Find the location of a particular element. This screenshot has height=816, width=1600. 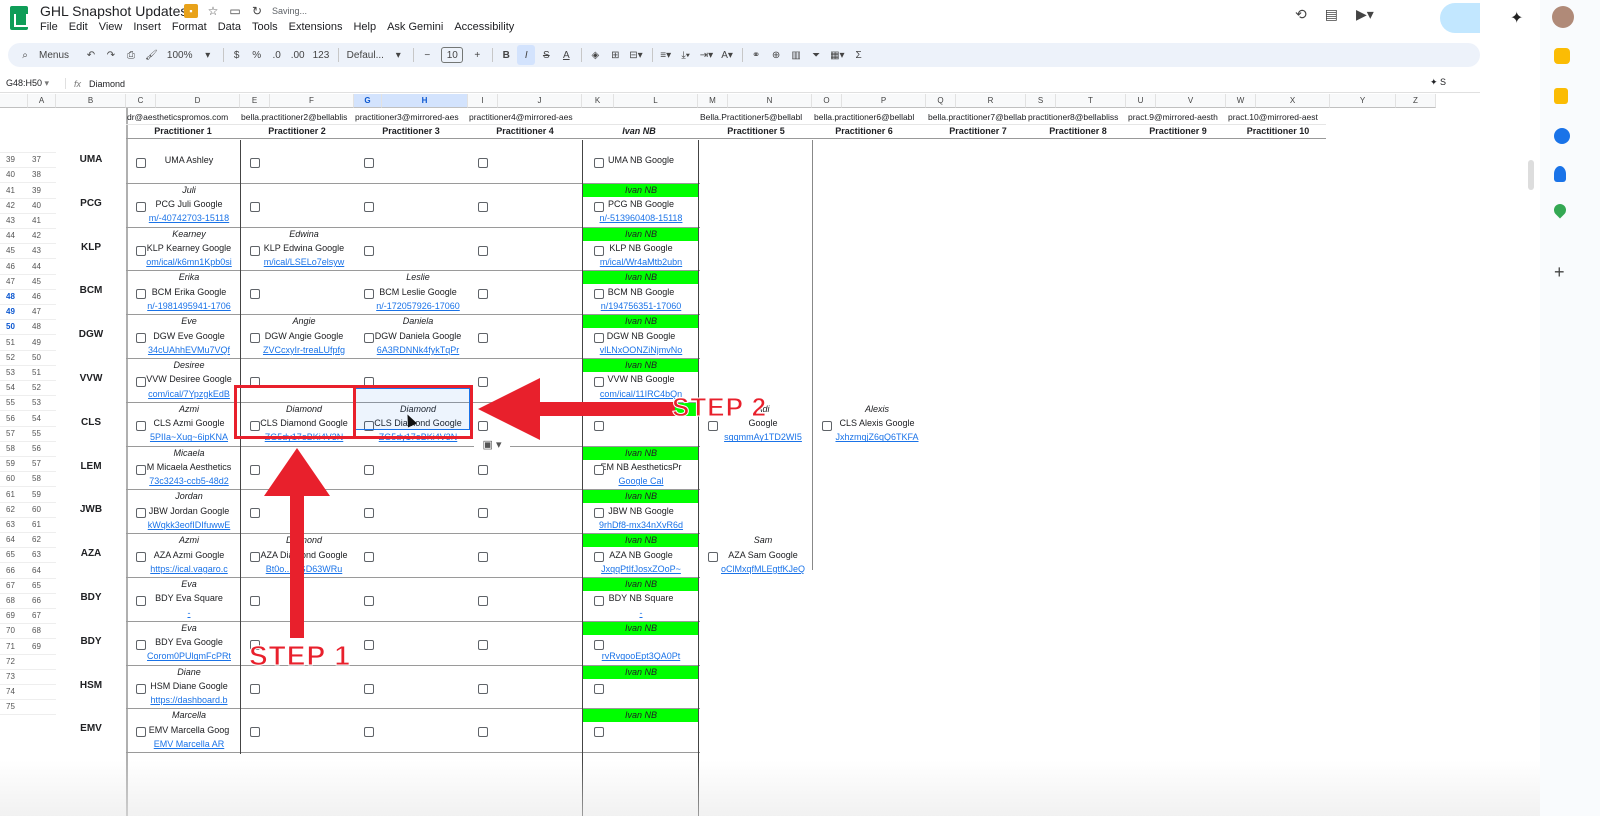

cell-p1-line1: Erika is located at coordinates (189, 277).